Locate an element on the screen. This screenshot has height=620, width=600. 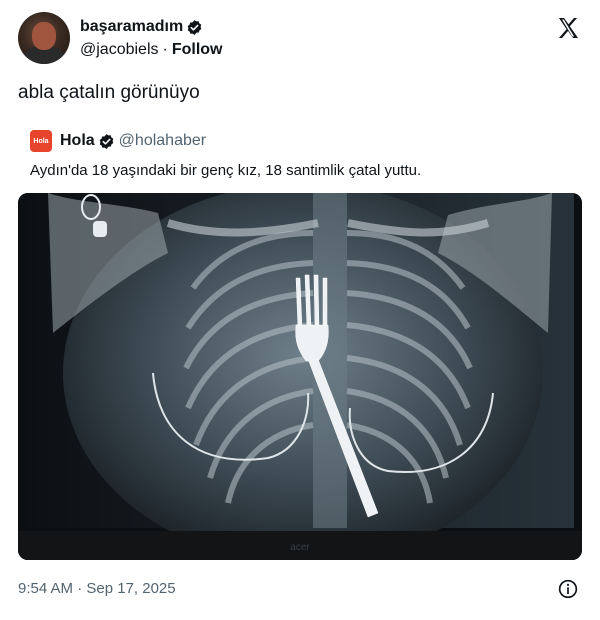
quoted-header: Hola Hola @holahaber is located at coordinates (118, 141).